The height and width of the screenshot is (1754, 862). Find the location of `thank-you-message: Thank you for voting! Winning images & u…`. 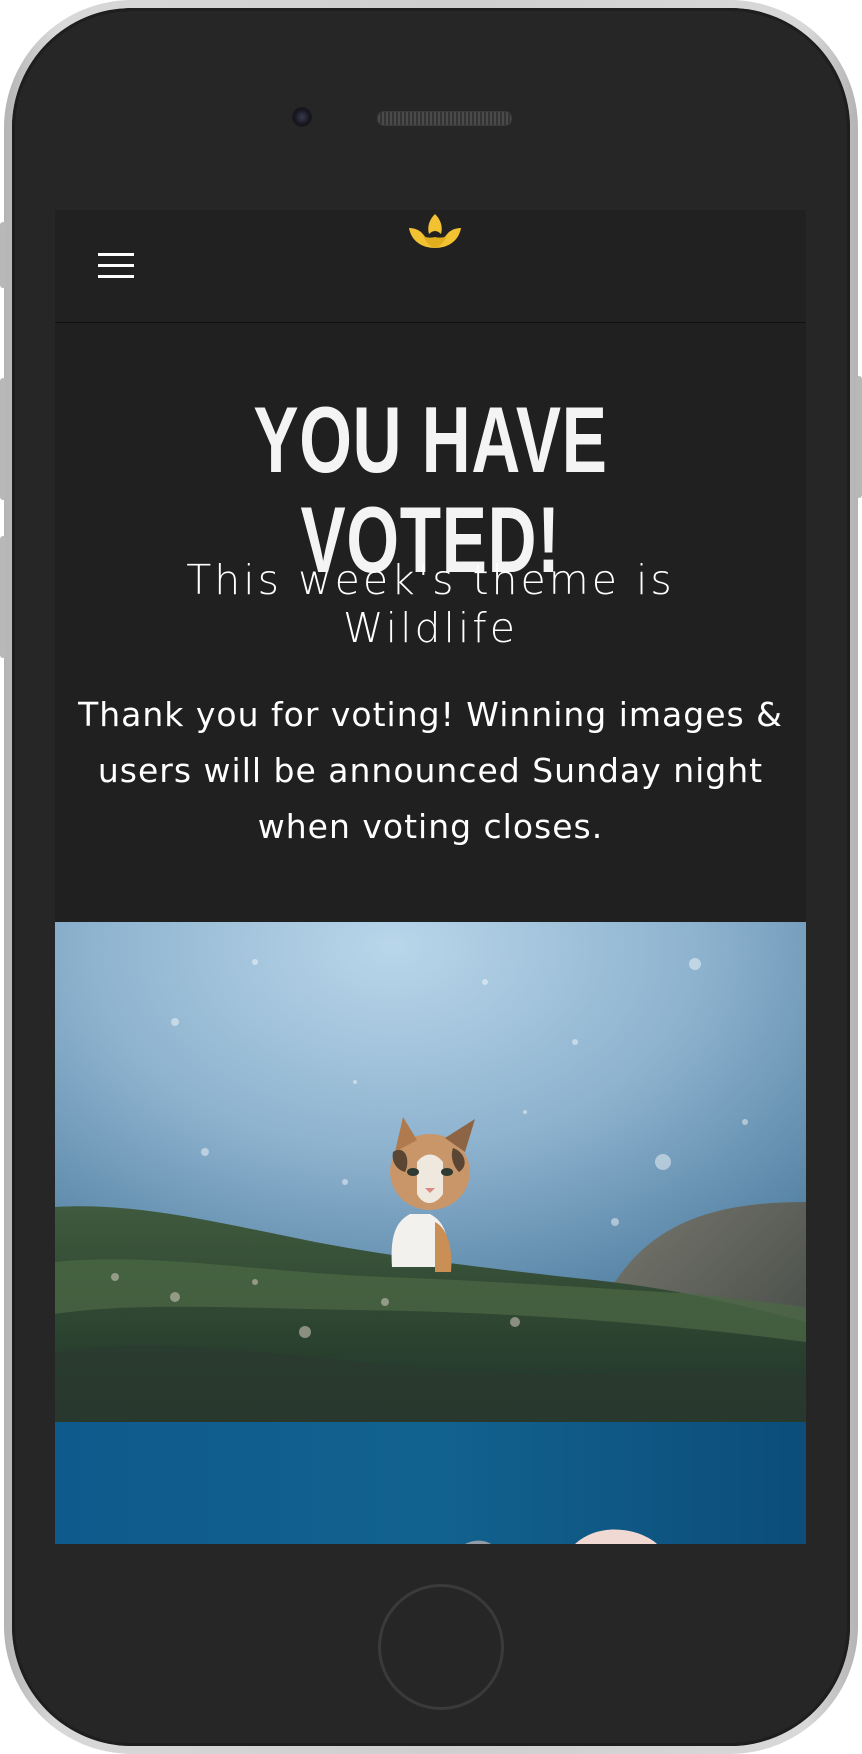

thank-you-message: Thank you for voting! Winning images & u… is located at coordinates (430, 770).